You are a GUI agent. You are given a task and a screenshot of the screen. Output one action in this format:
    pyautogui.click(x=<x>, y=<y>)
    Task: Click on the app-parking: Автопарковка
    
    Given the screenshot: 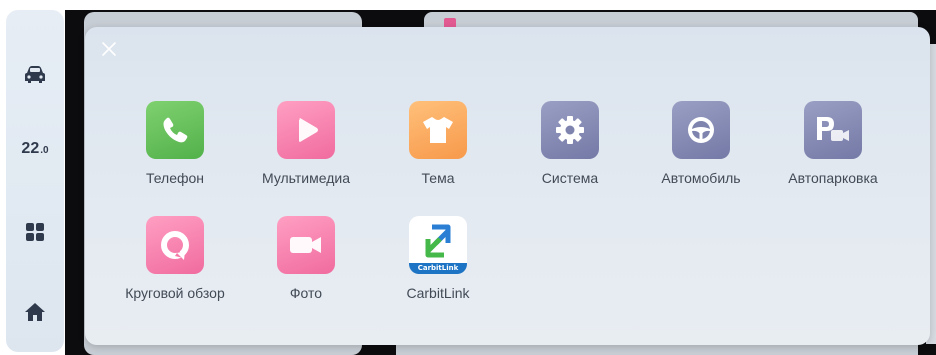 What is the action you would take?
    pyautogui.click(x=833, y=151)
    